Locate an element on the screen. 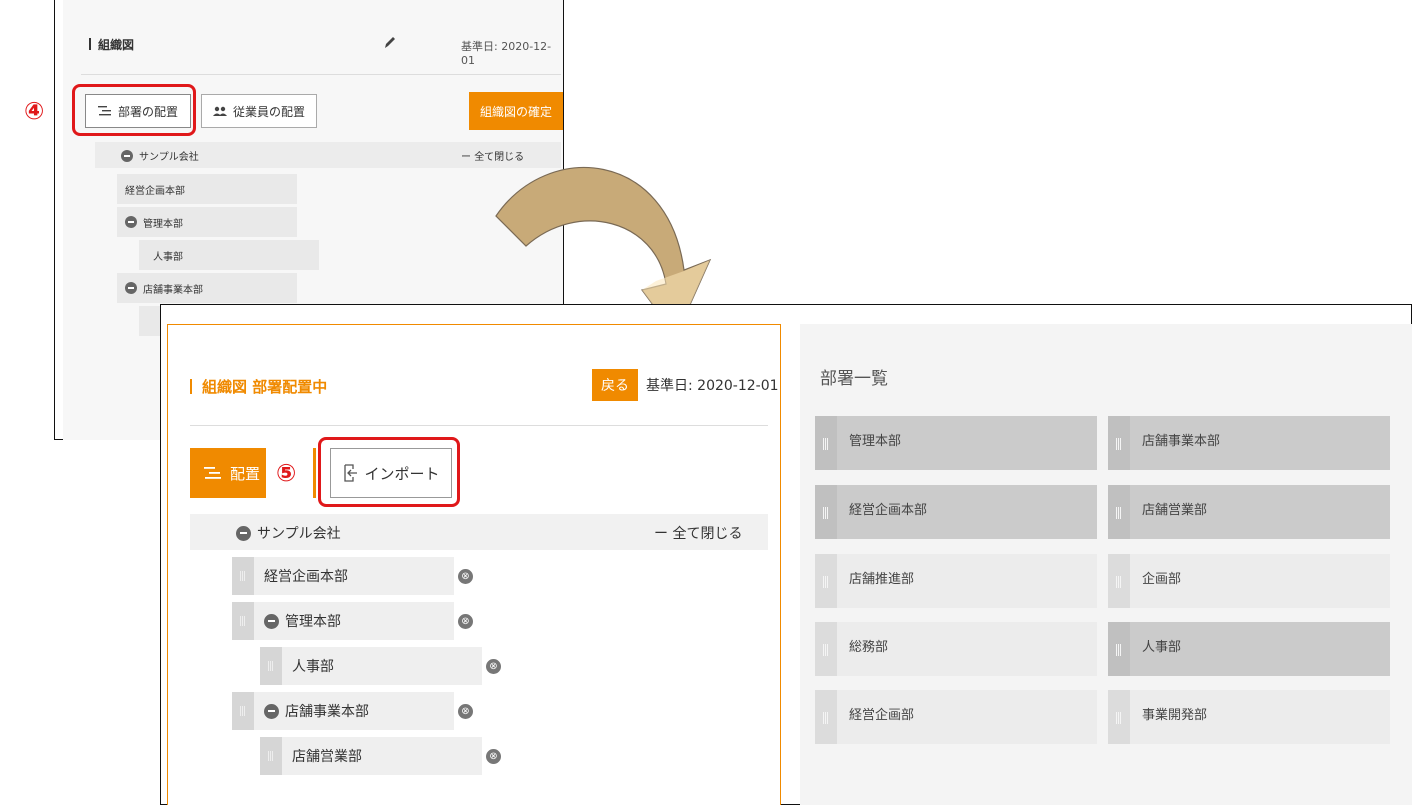 The width and height of the screenshot is (1412, 805). front-page-title: 組織図 部署配置中 is located at coordinates (258, 386).